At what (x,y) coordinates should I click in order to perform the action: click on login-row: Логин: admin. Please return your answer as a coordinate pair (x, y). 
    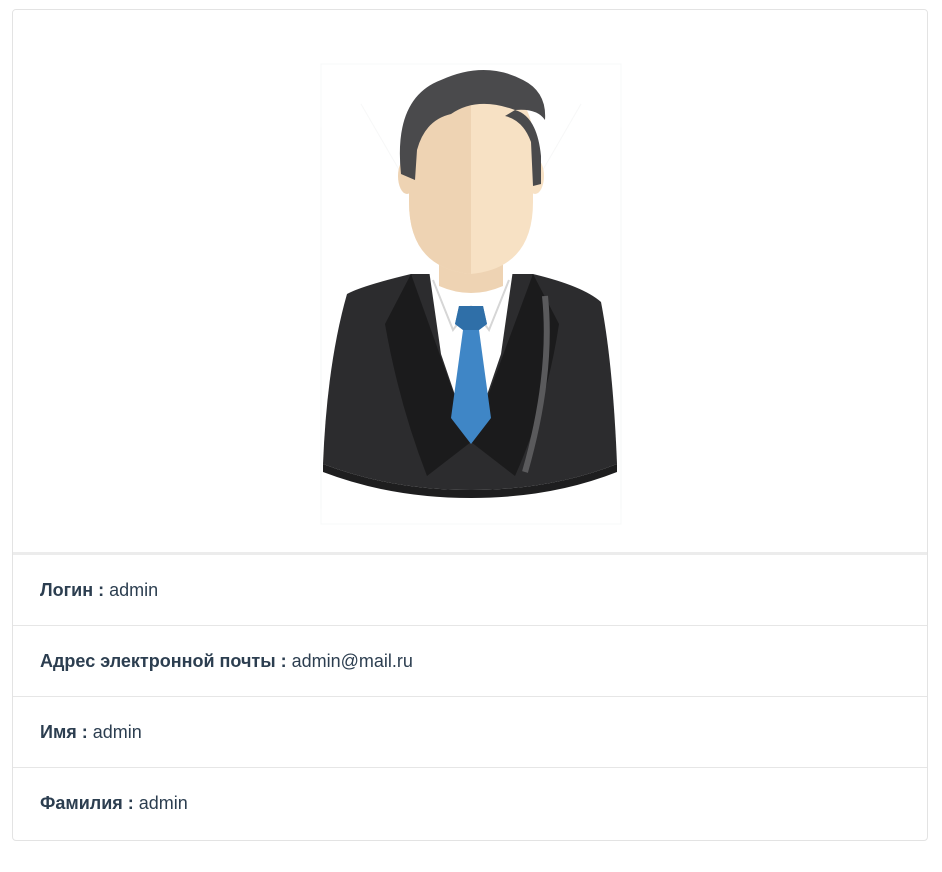
    Looking at the image, I should click on (470, 590).